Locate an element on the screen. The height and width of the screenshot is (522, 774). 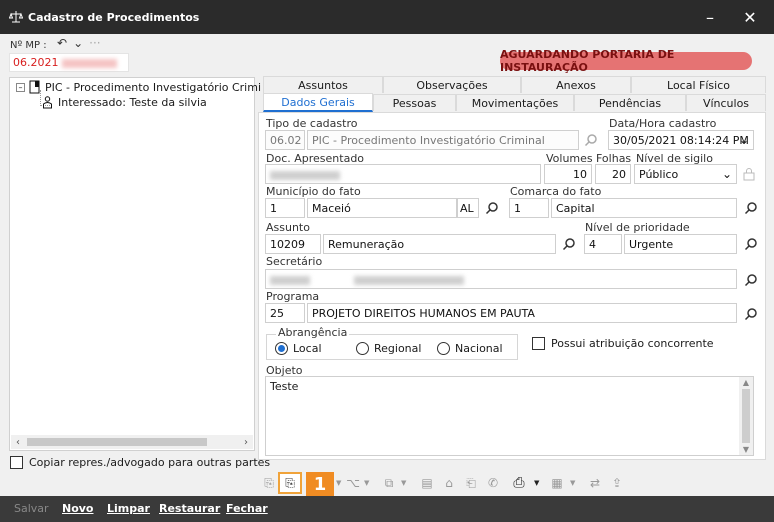
minimize-button: – is located at coordinates (710, 17).